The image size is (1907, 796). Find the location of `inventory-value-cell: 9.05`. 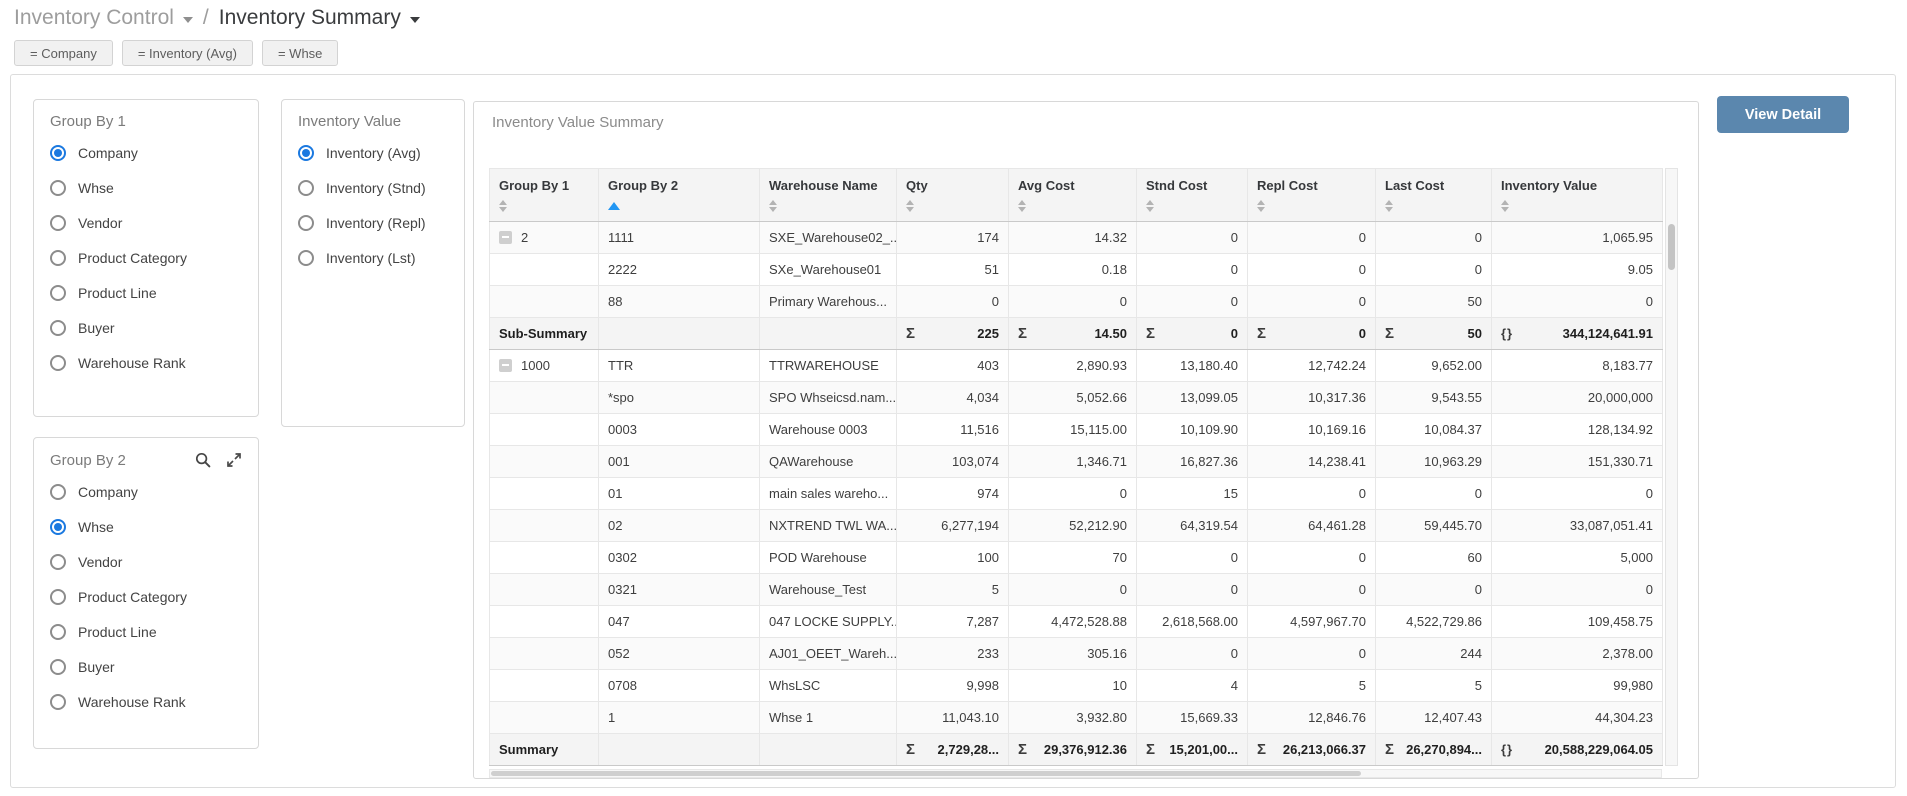

inventory-value-cell: 9.05 is located at coordinates (1577, 269).